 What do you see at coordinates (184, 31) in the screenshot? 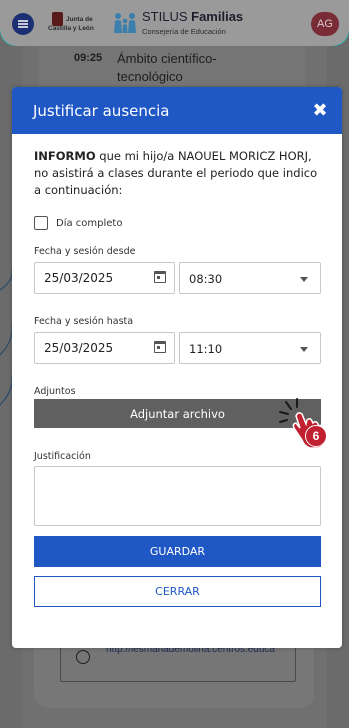
I see `app-subtitle: Consejería de Educación` at bounding box center [184, 31].